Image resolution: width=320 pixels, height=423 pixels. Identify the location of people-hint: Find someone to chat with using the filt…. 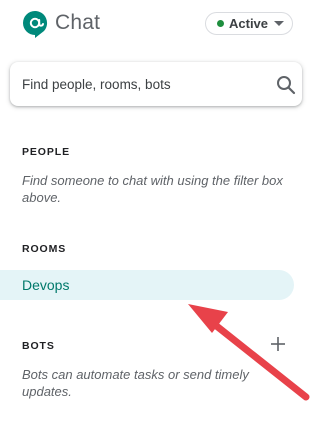
(152, 189).